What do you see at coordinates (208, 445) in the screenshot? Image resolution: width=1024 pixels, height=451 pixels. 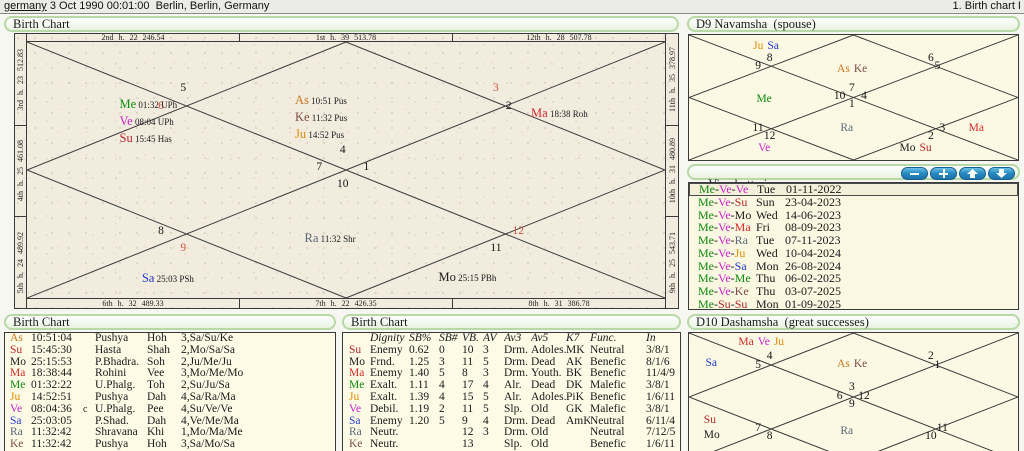 I see `table-cell: 3,Sa/Mo/Sa` at bounding box center [208, 445].